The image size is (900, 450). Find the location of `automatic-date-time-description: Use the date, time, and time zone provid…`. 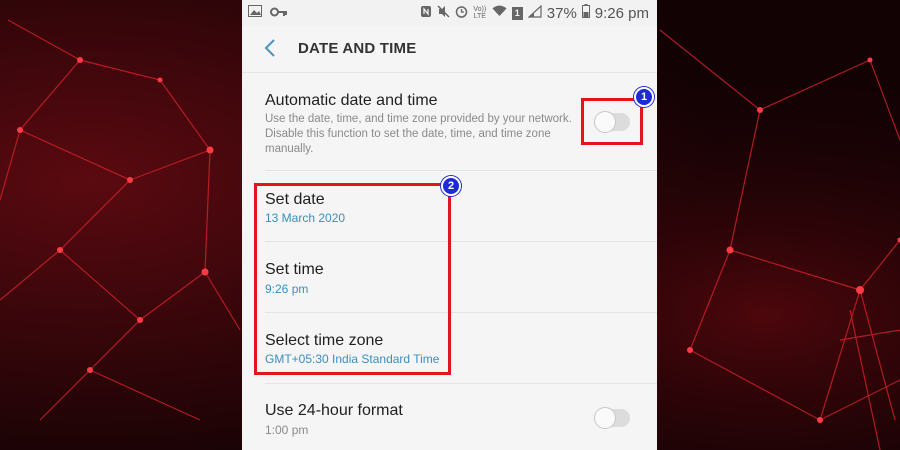

automatic-date-time-description: Use the date, time, and time zone provid… is located at coordinates (418, 134).